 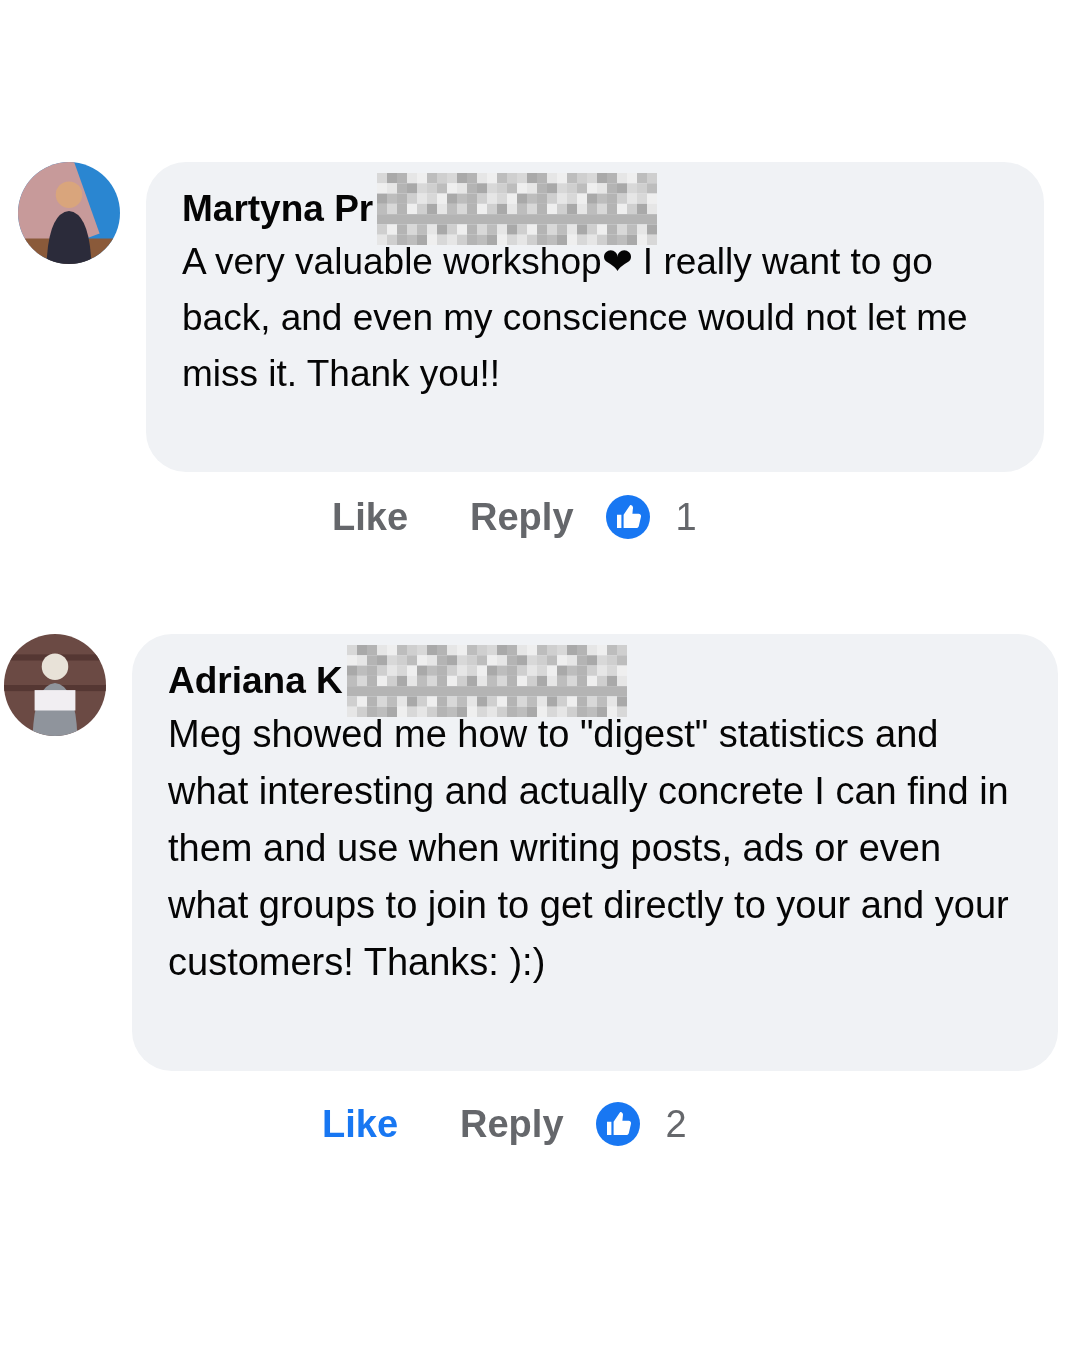 I want to click on author-name: Adriana K, so click(x=255, y=681).